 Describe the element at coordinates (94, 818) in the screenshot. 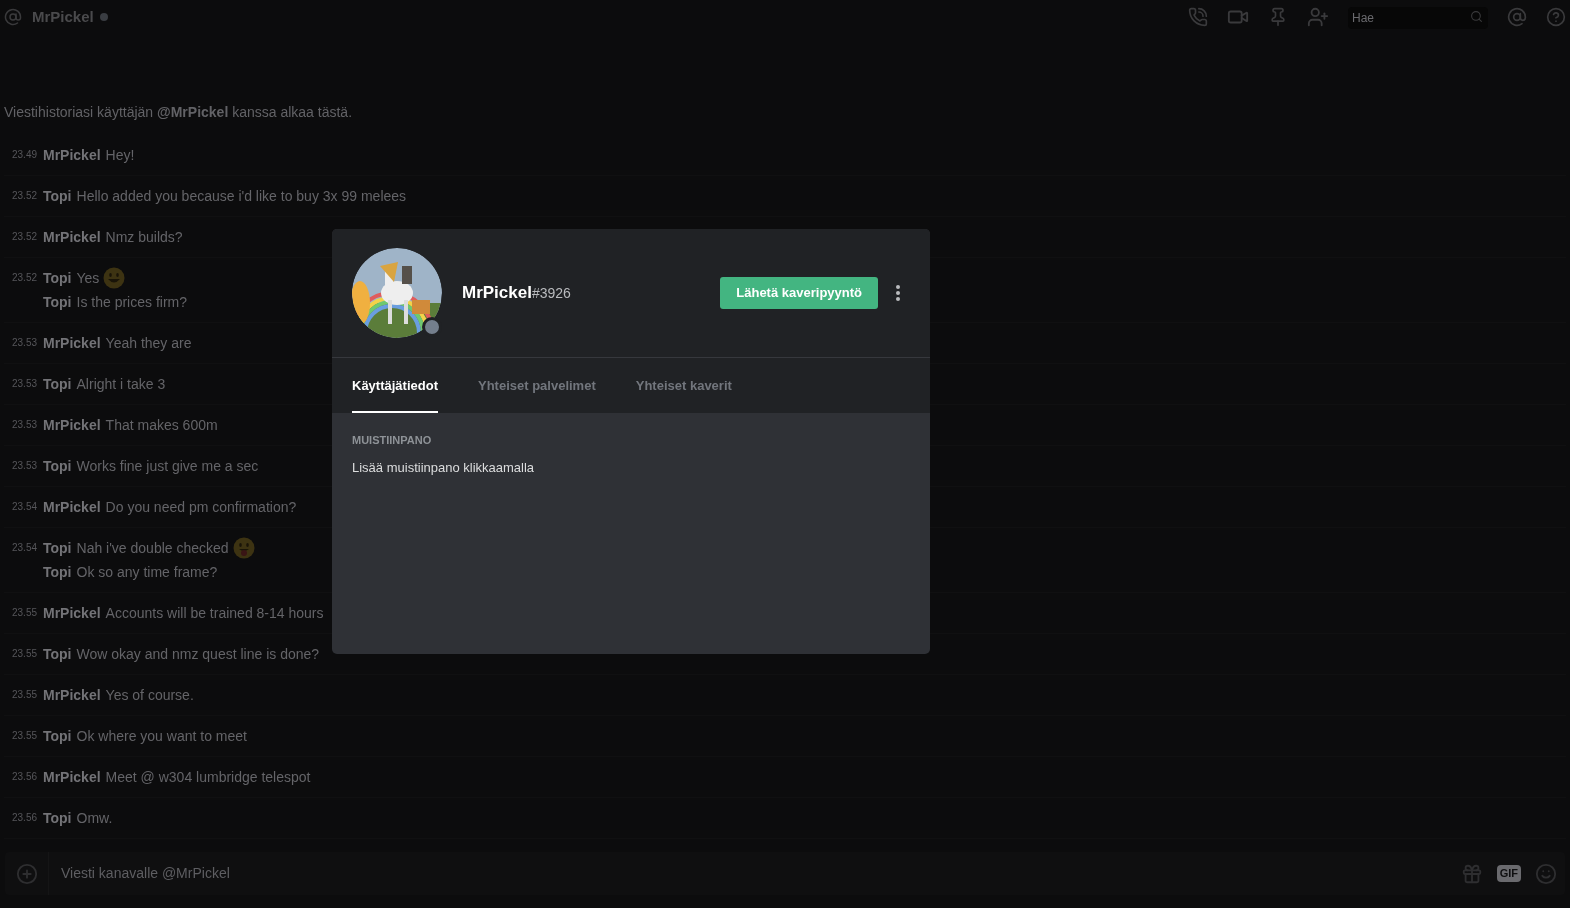

I see `message-text: Omw.` at that location.